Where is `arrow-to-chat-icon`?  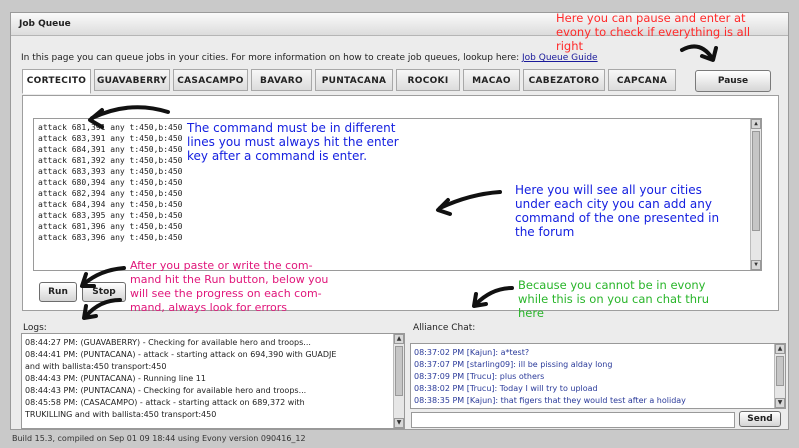 arrow-to-chat-icon is located at coordinates (494, 296).